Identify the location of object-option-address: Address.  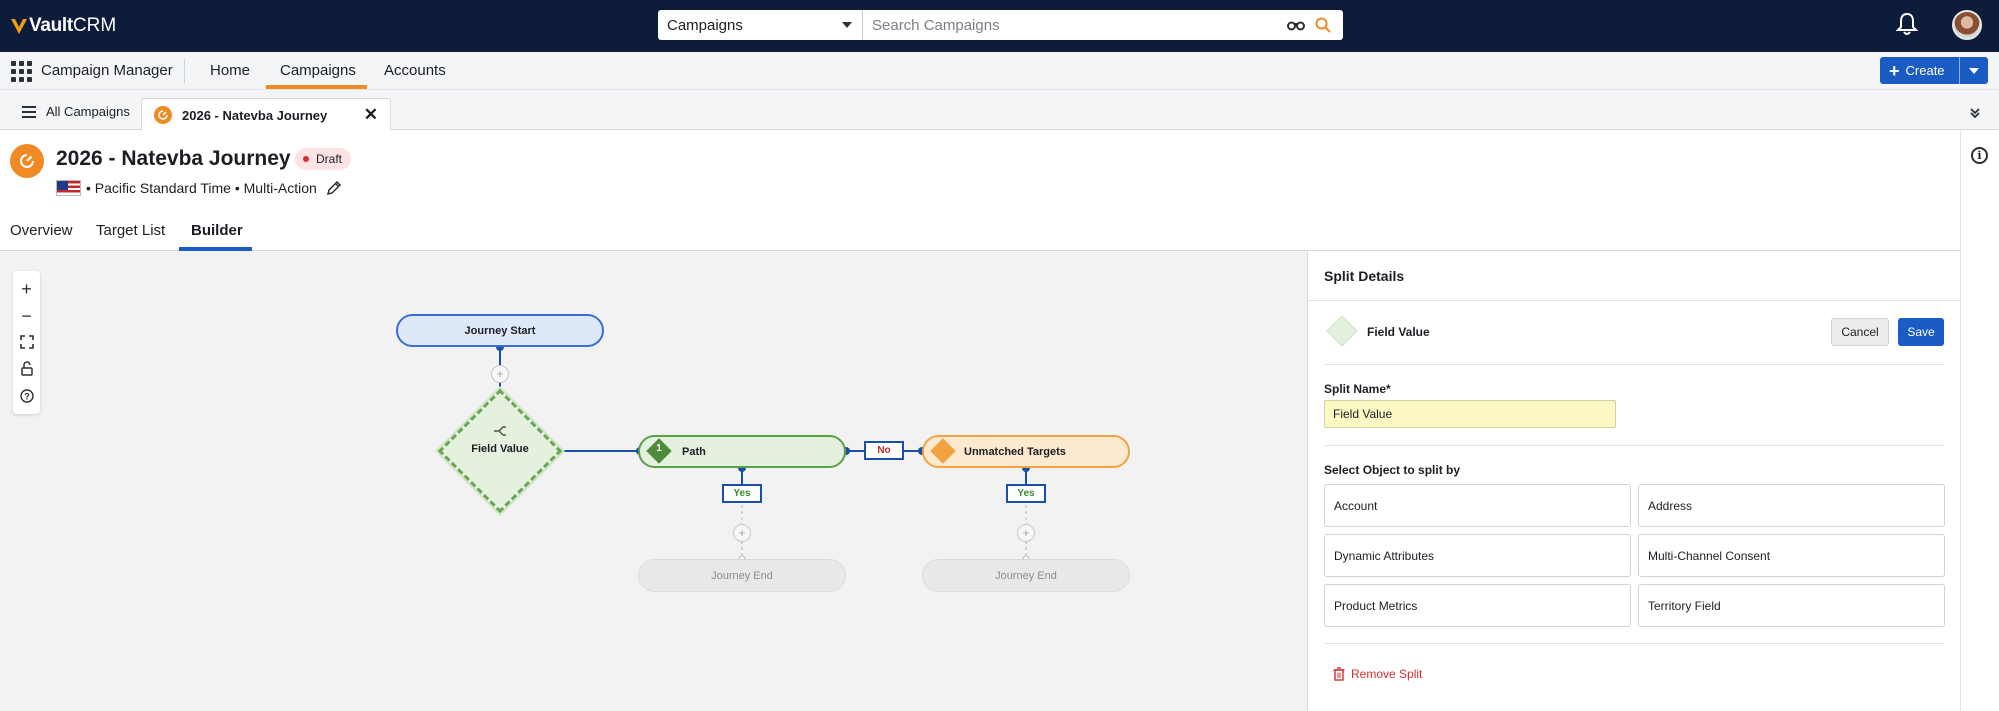
(1791, 505).